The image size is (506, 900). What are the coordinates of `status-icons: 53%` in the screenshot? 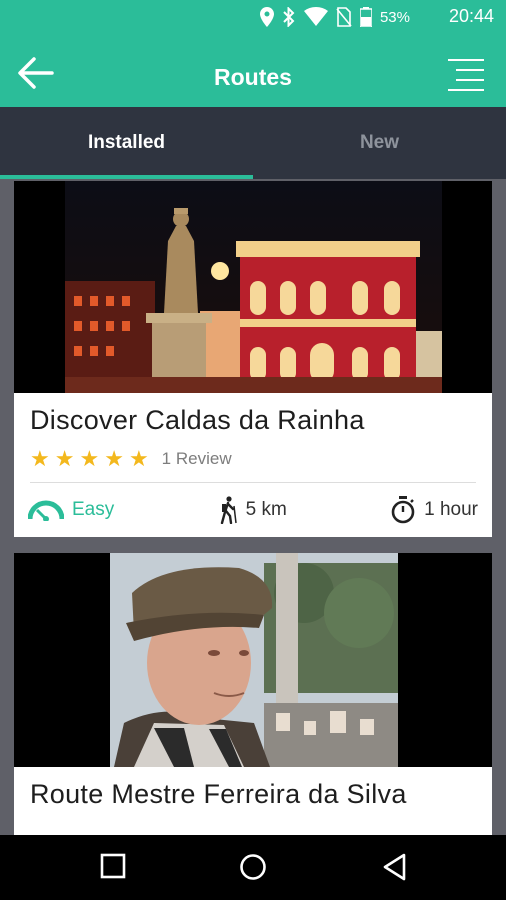 It's located at (334, 17).